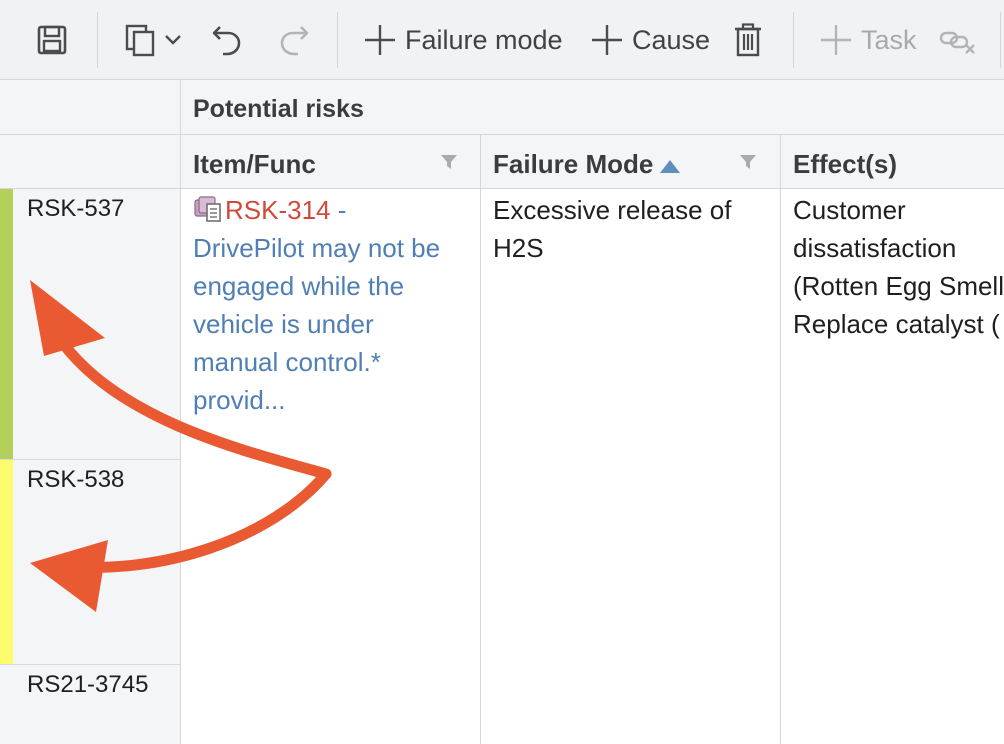 Image resolution: width=1004 pixels, height=744 pixels. Describe the element at coordinates (896, 324) in the screenshot. I see `effect-line: Replace catalyst (` at that location.